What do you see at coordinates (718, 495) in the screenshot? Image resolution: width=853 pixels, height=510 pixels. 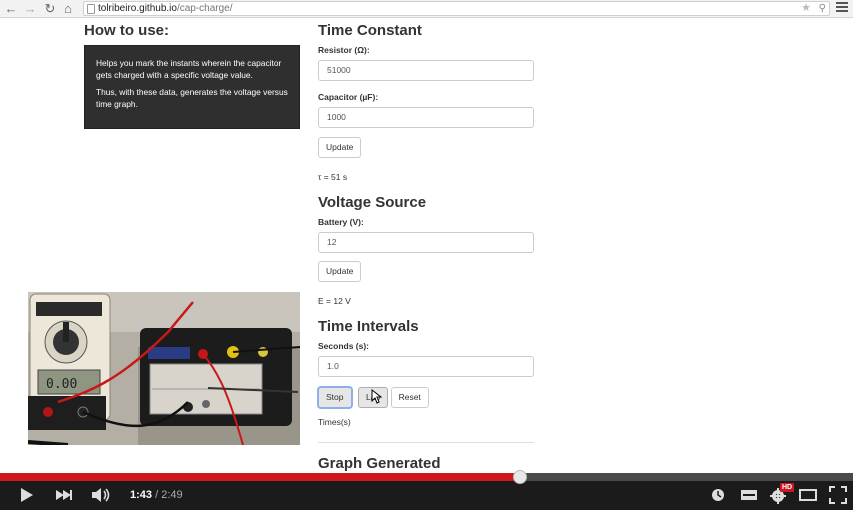 I see `watch-later-icon` at bounding box center [718, 495].